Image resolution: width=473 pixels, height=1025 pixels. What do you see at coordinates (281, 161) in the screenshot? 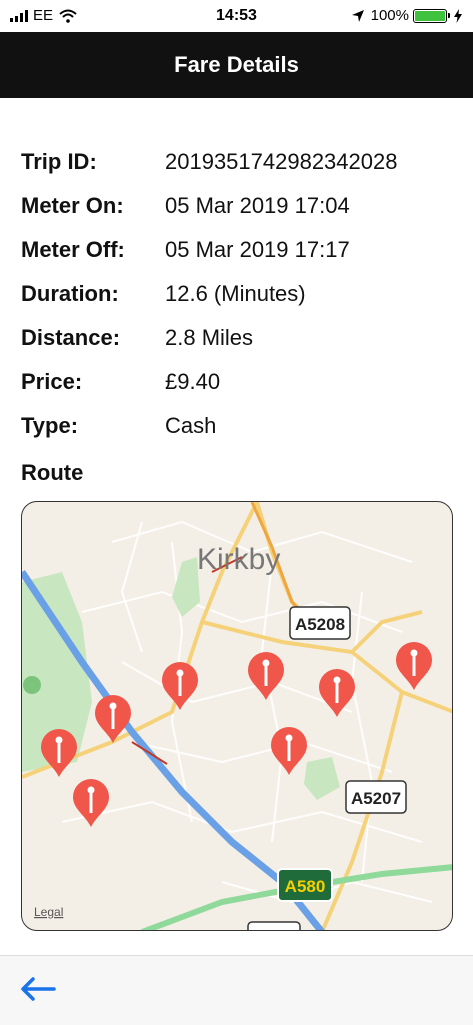
I see `detail-value: 2019351742982342028` at bounding box center [281, 161].